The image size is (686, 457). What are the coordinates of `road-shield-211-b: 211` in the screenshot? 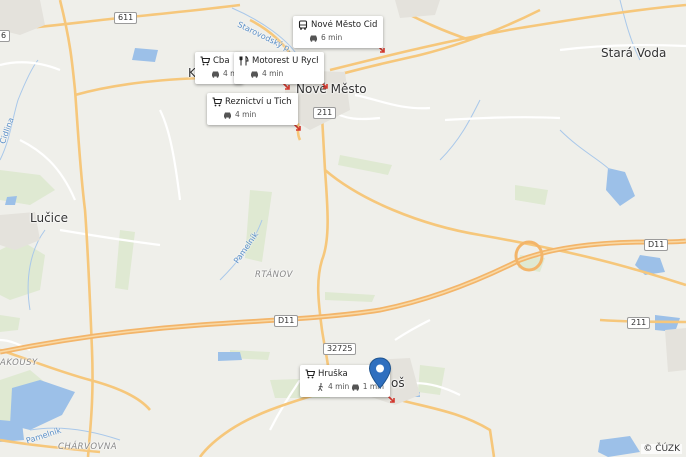 It's located at (639, 323).